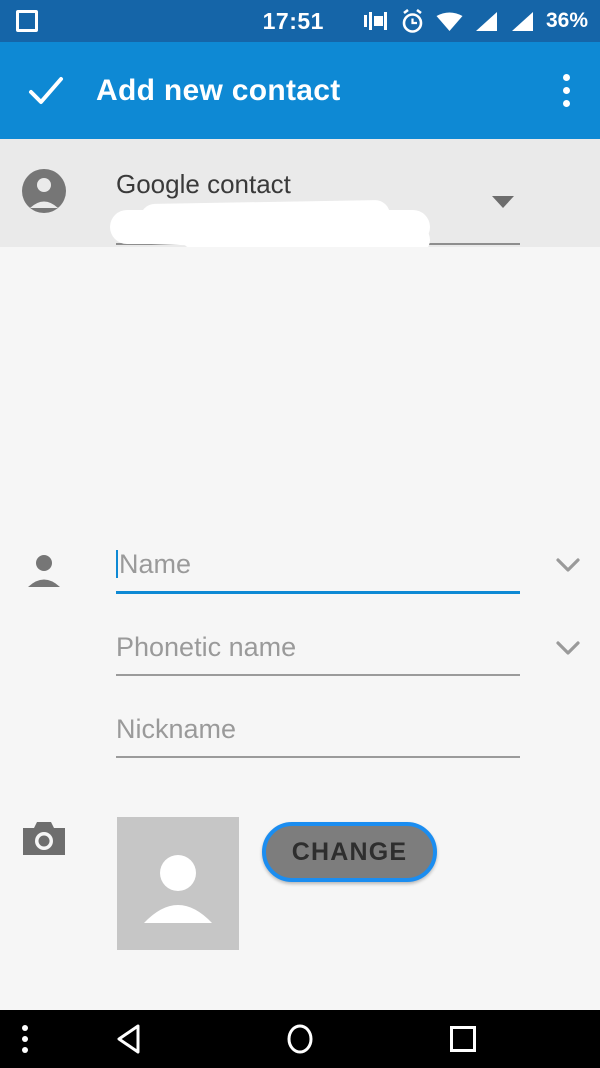 The width and height of the screenshot is (600, 1068). I want to click on navigation-bar, so click(300, 1039).